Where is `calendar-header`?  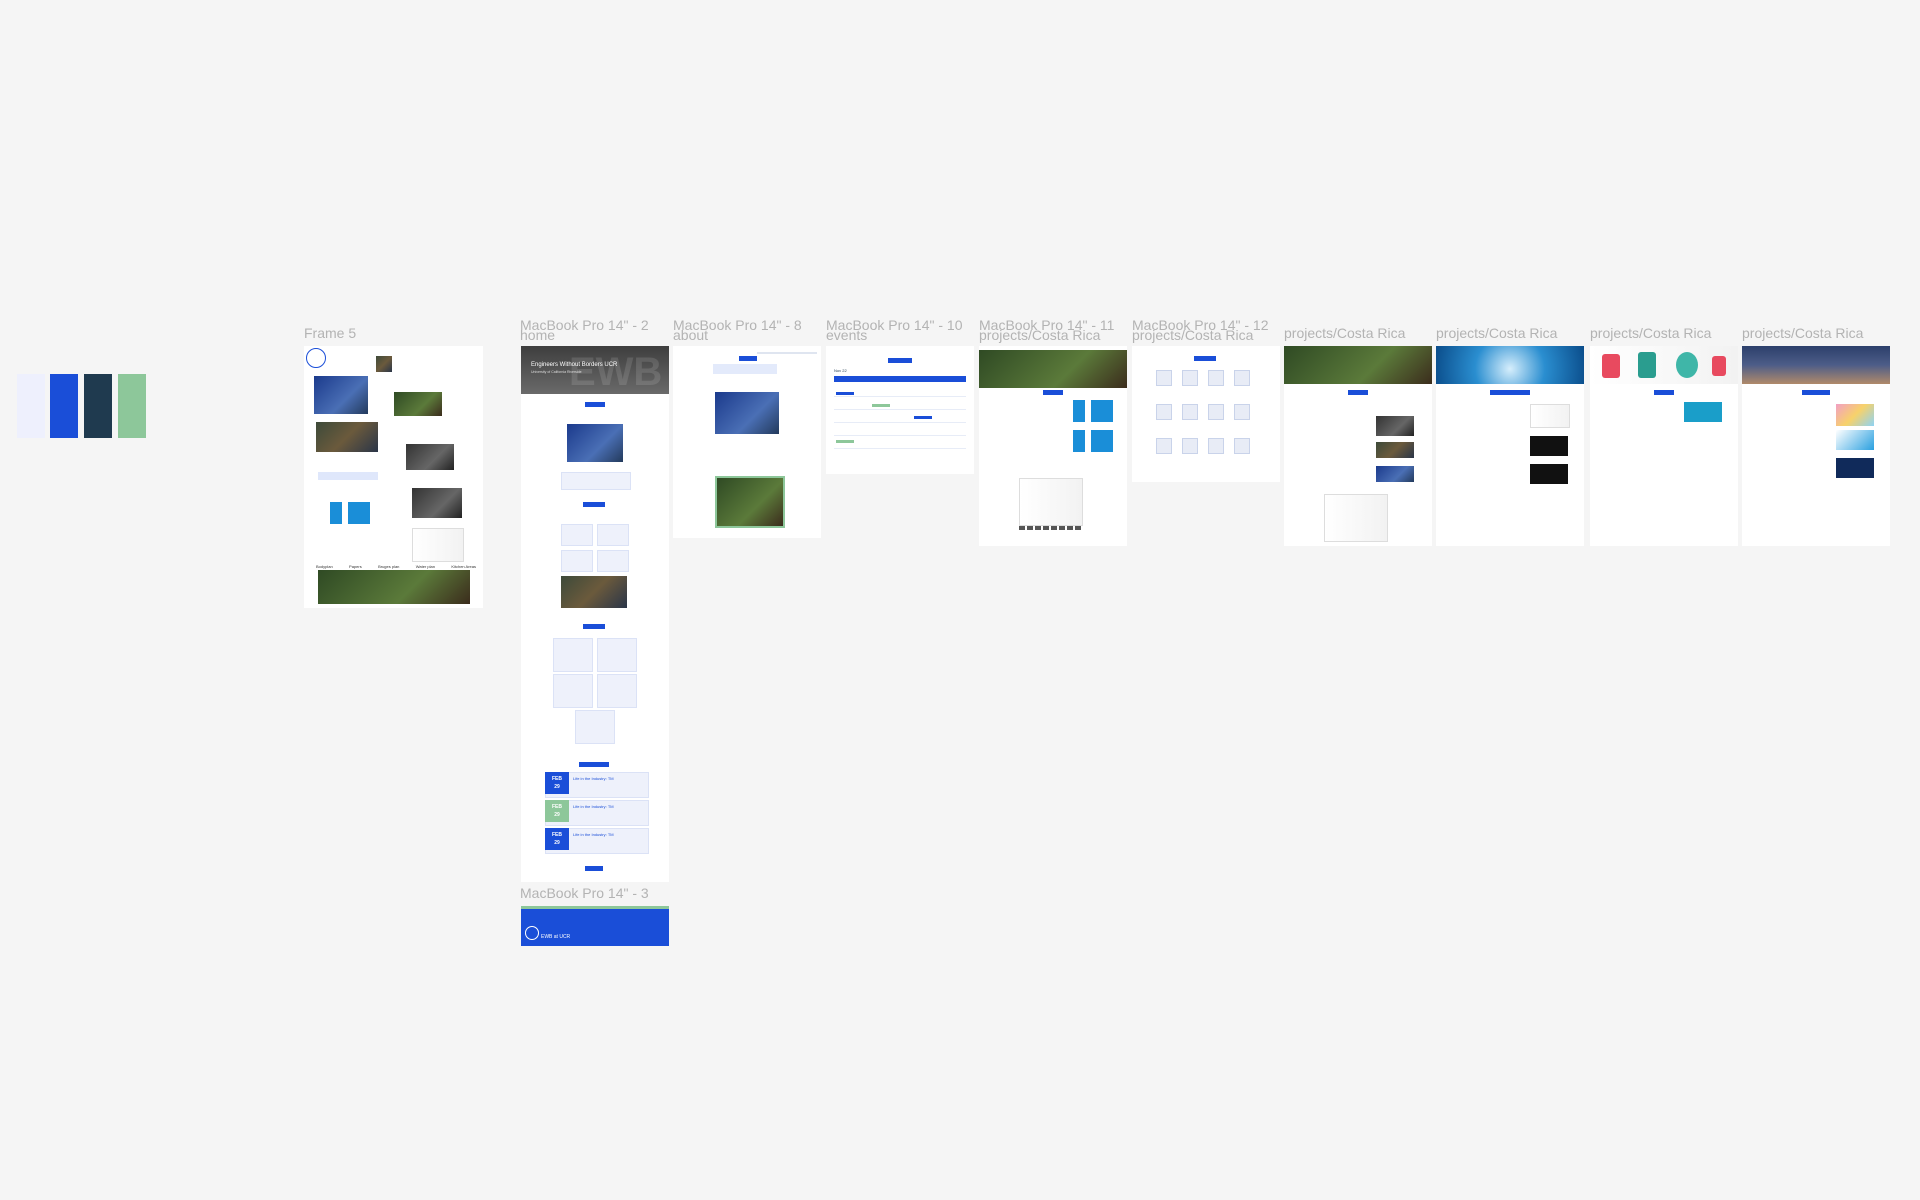 calendar-header is located at coordinates (900, 379).